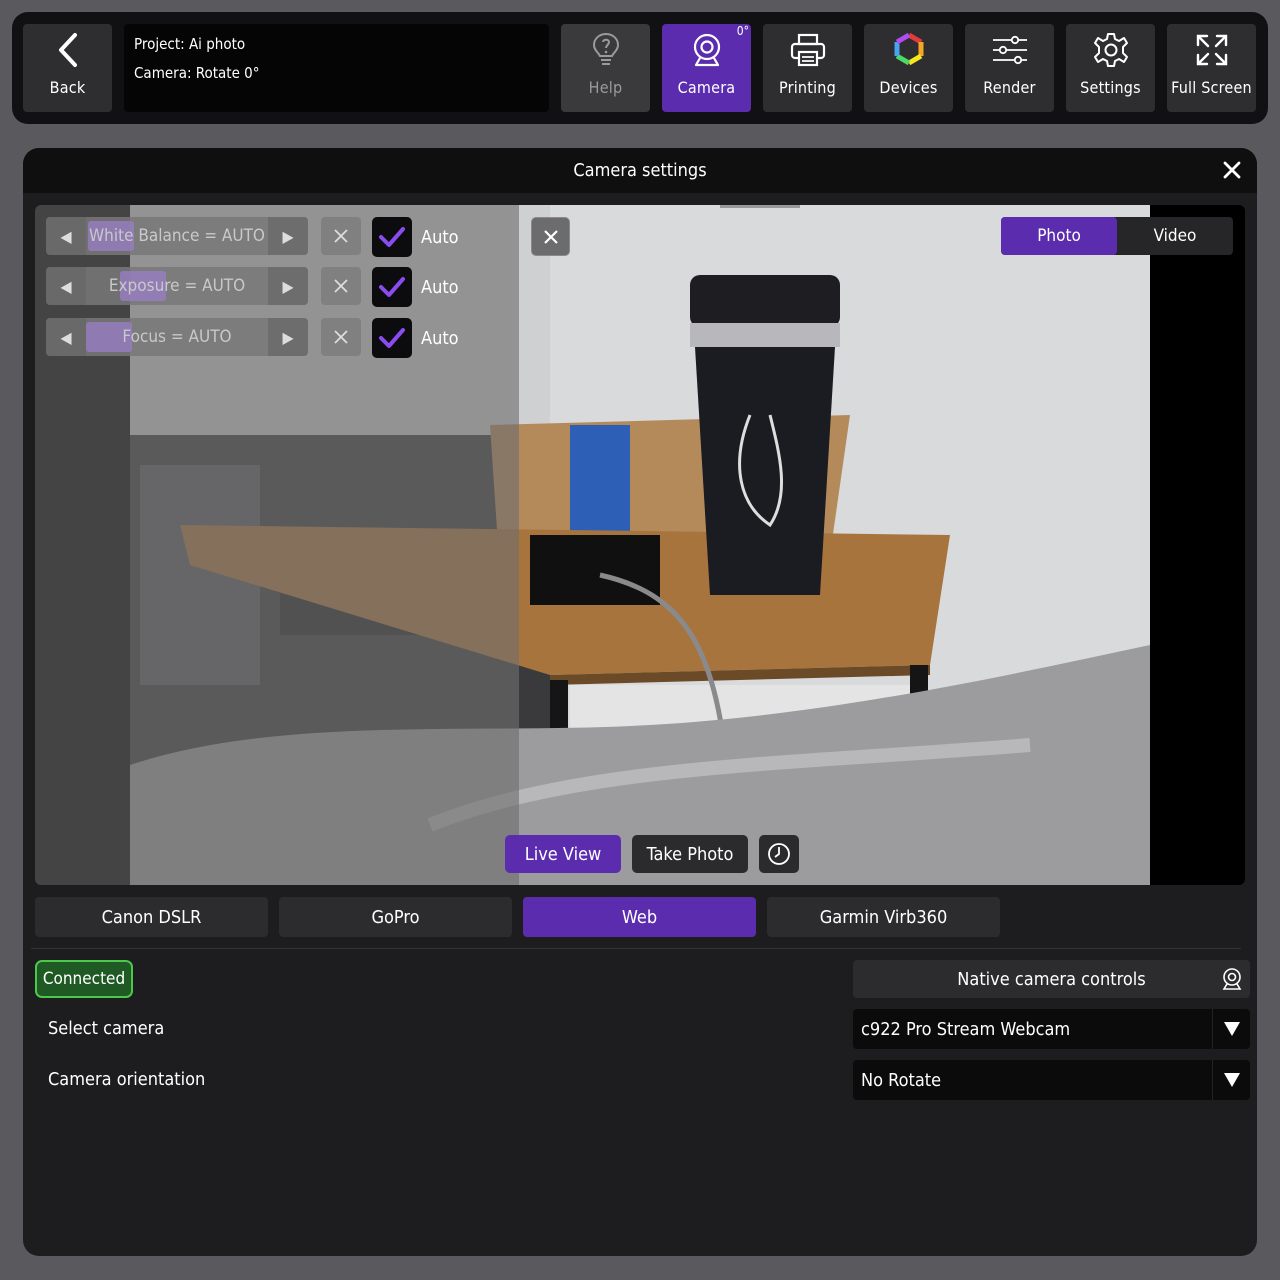  I want to click on render-button: Render, so click(1009, 68).